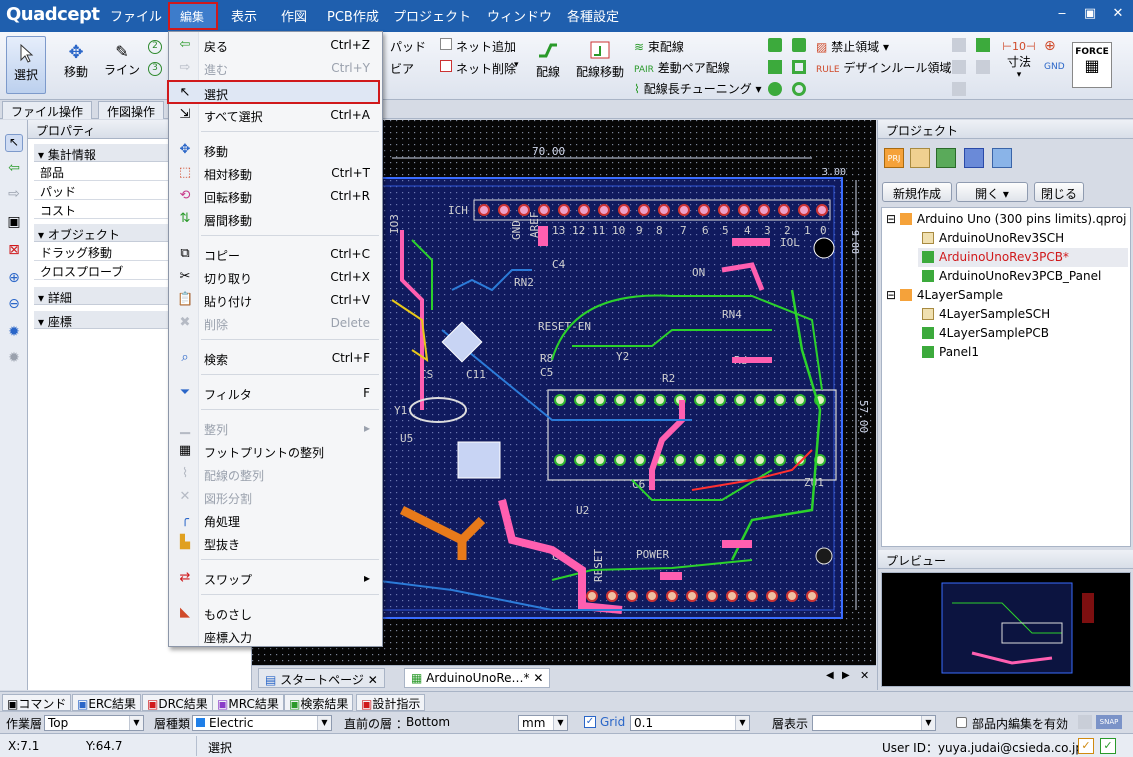 This screenshot has height=757, width=1133. Describe the element at coordinates (391, 702) in the screenshot. I see `tab-design-instructions: ▣設計指示` at that location.